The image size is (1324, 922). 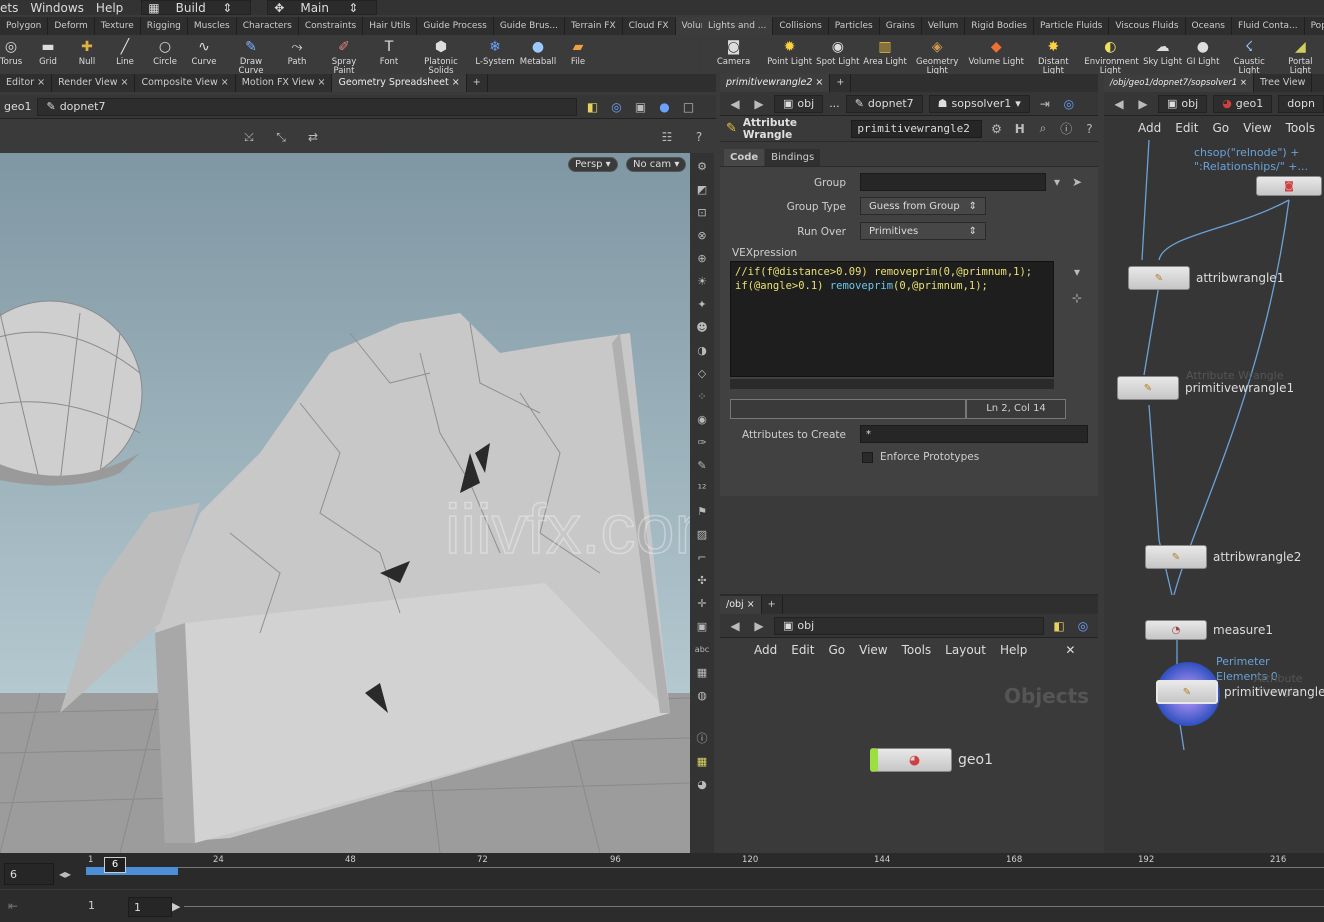 I want to click on shelf-tab: Cloud FX, so click(x=649, y=26).